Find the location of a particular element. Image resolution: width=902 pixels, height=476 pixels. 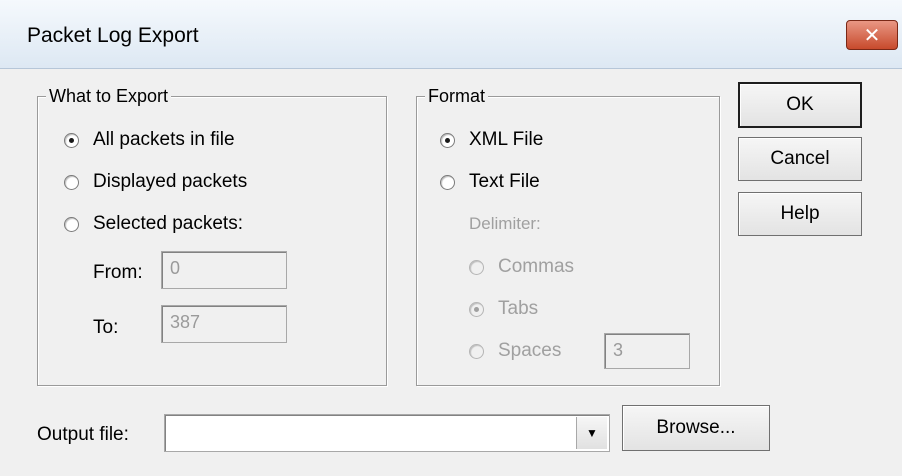

what-to-export-legend: What to Export is located at coordinates (109, 96).